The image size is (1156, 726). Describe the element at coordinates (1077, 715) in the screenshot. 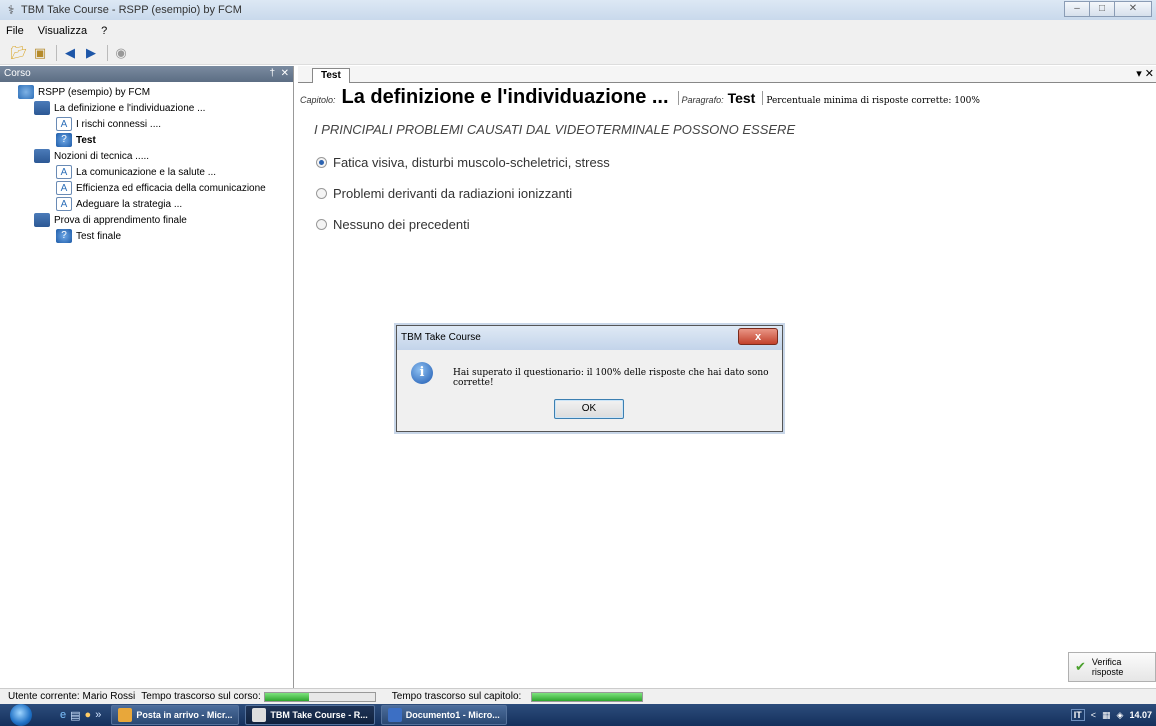

I see `language-indicator: IT` at that location.